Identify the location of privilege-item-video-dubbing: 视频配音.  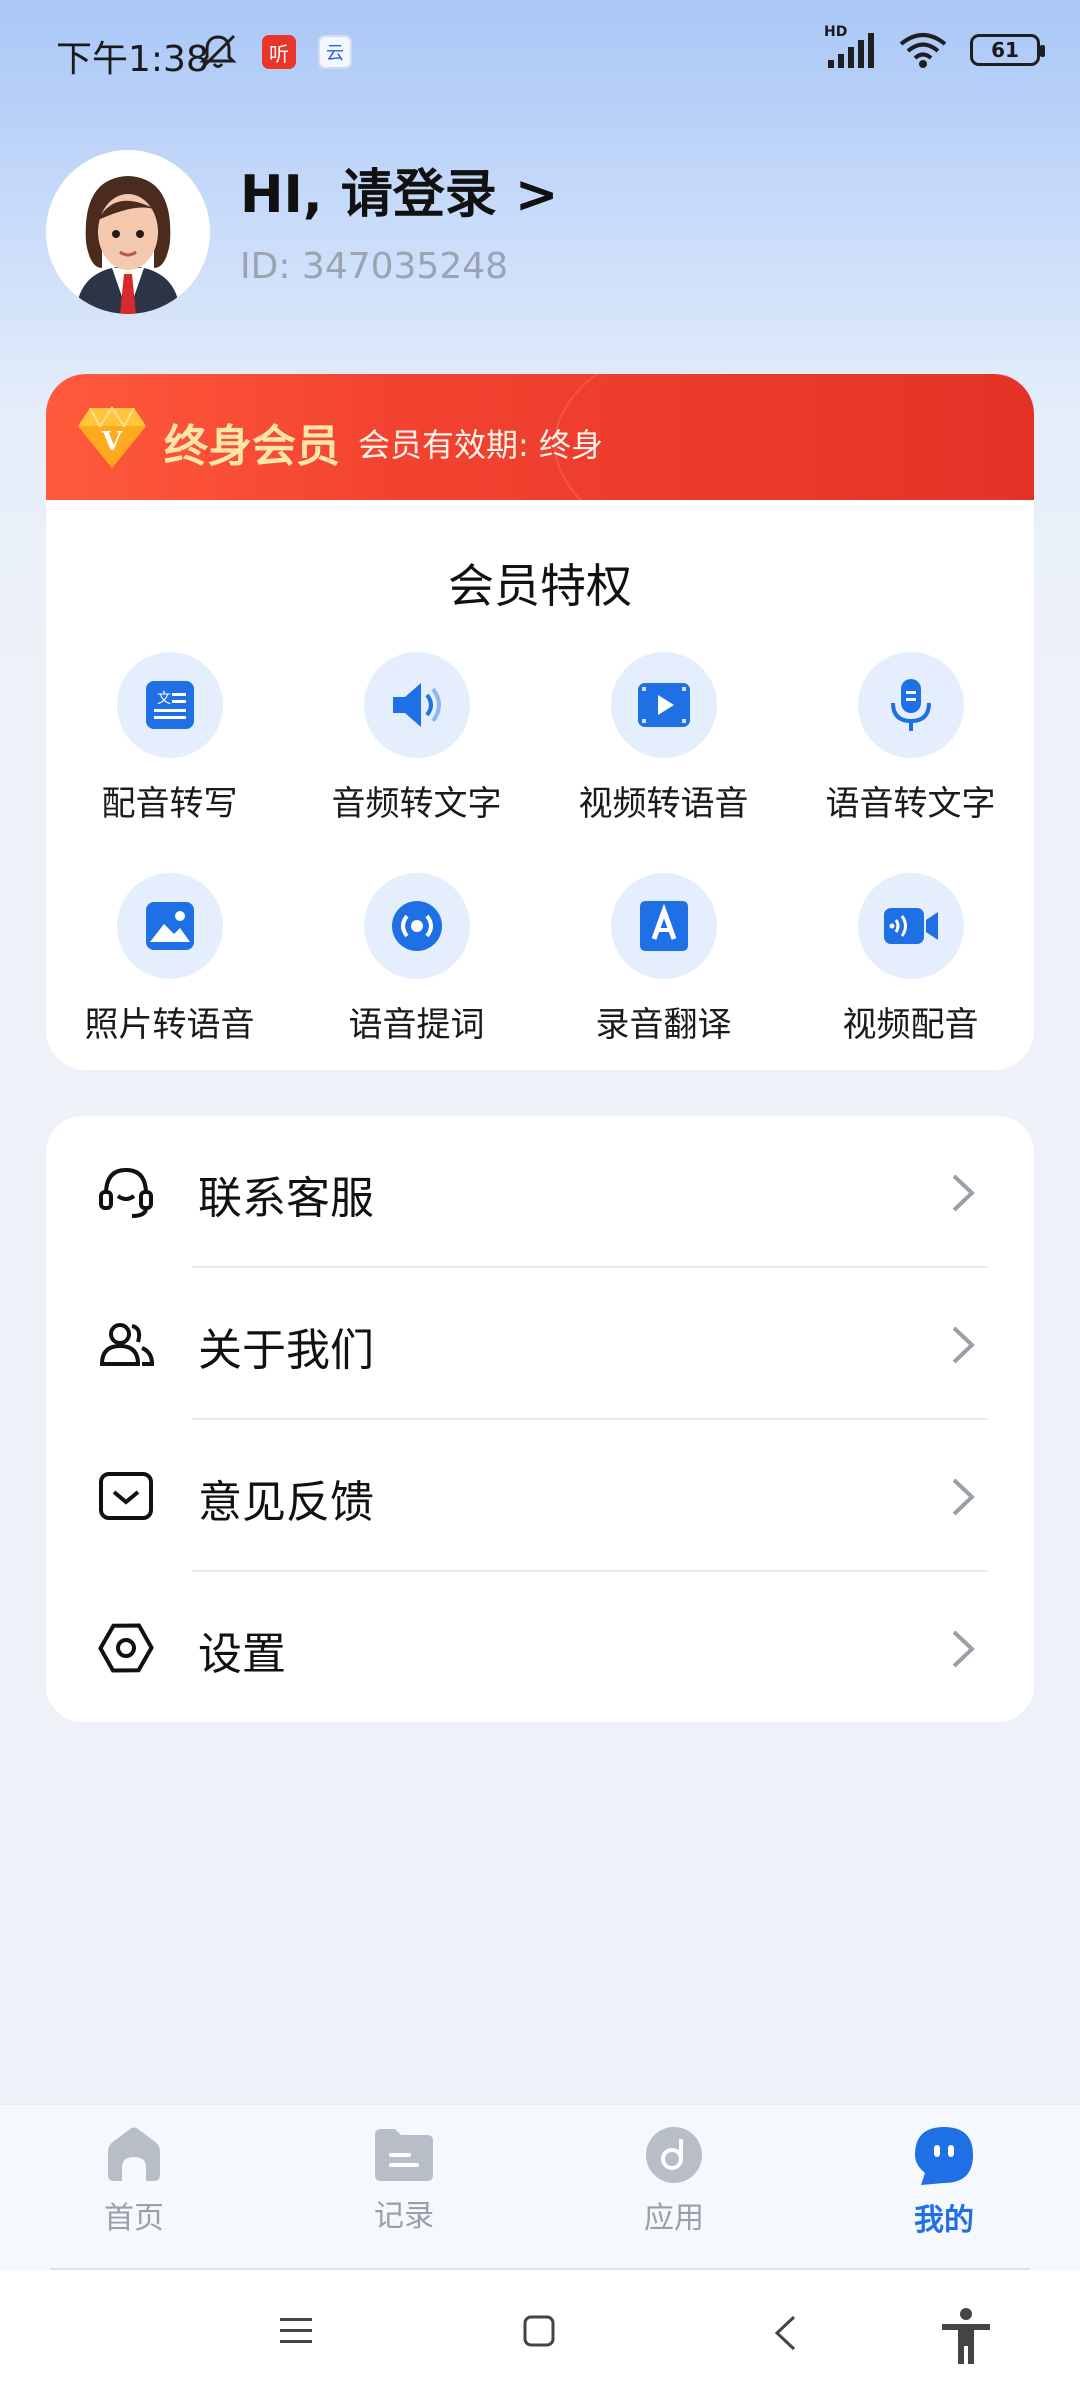
(910, 959).